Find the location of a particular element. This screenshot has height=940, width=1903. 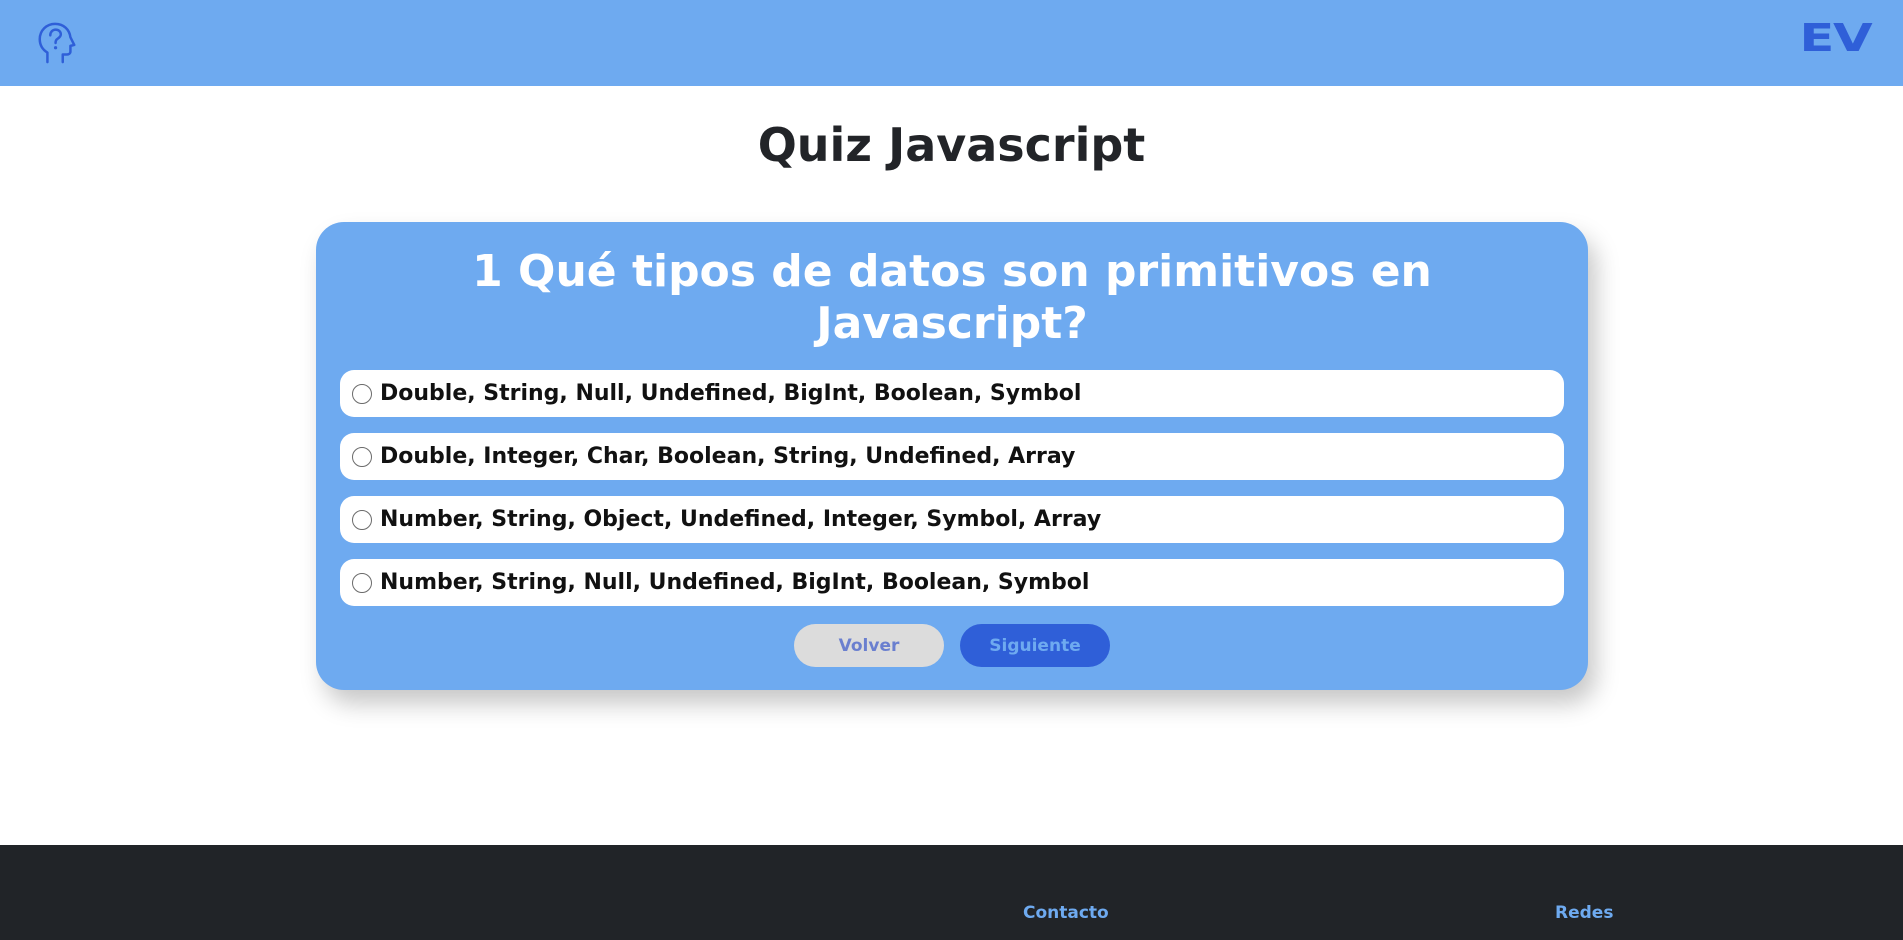

footer-contact-link: Contacto is located at coordinates (1066, 913).